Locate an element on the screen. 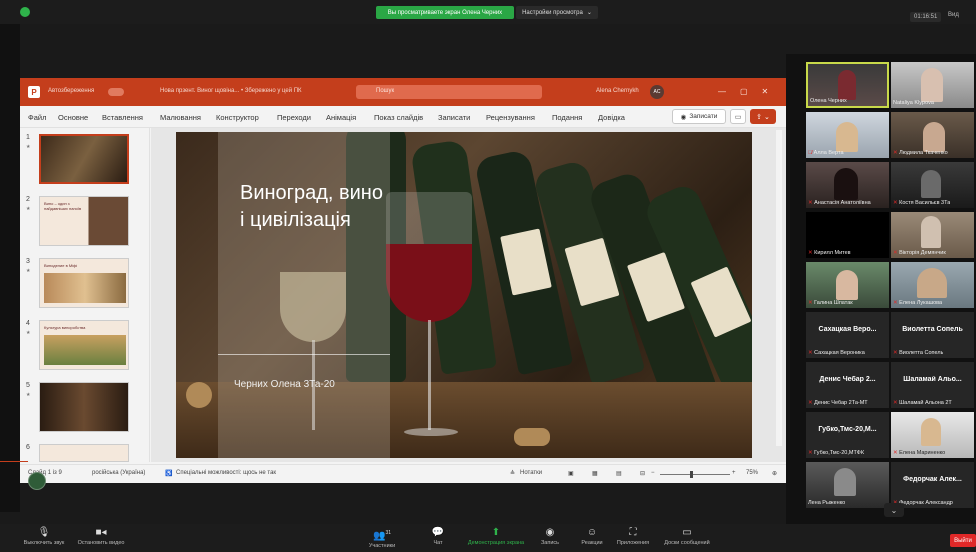 Image resolution: width=976 pixels, height=552 pixels. participant-video is located at coordinates (845, 482).